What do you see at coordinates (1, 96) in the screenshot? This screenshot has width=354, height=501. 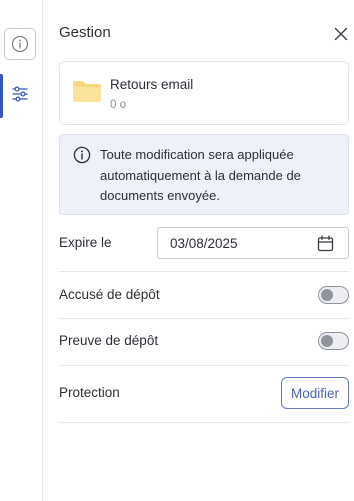 I see `active-tab-indicator` at bounding box center [1, 96].